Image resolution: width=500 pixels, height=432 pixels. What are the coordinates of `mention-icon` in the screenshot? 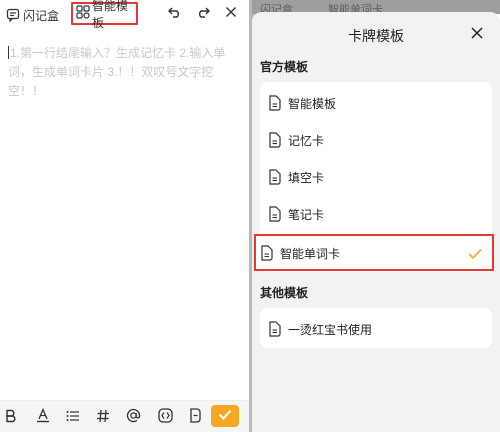 It's located at (133, 417).